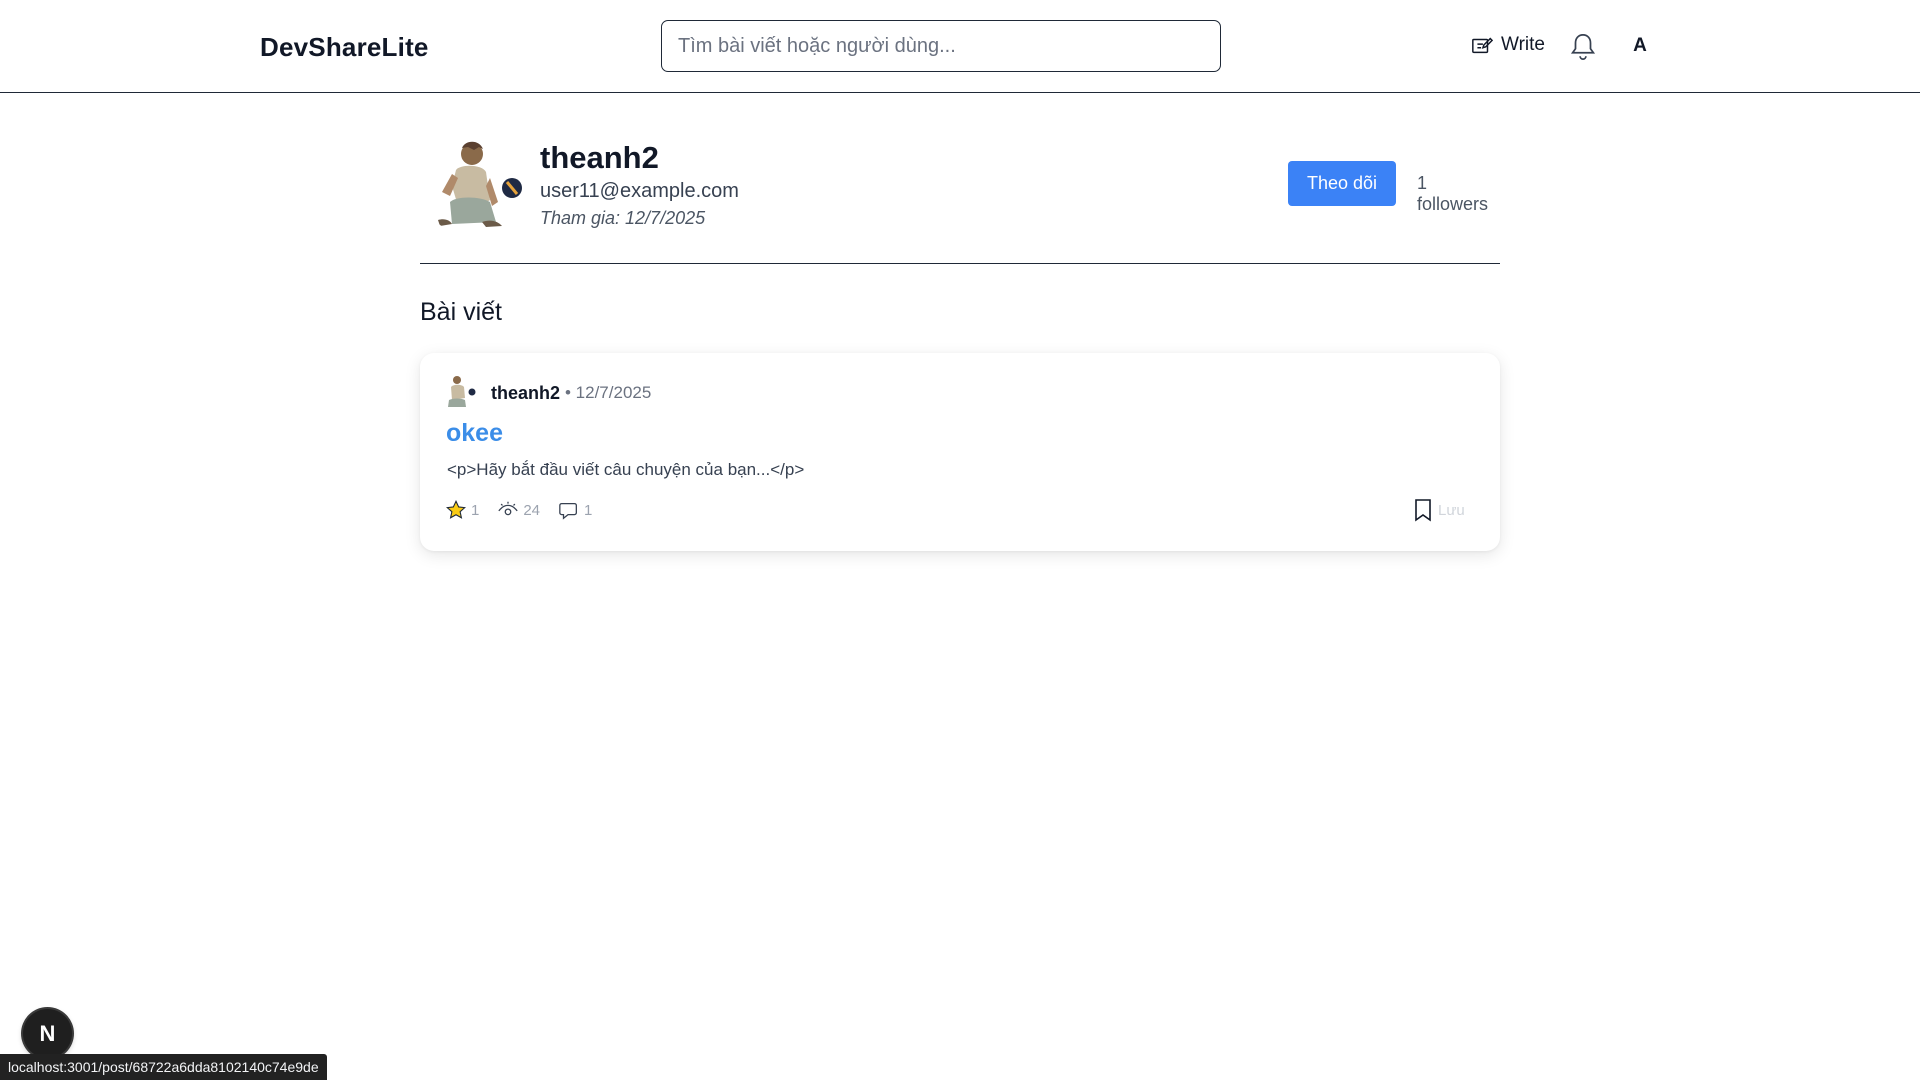 This screenshot has height=1080, width=1920. Describe the element at coordinates (599, 157) in the screenshot. I see `profile-username: theanh2` at that location.